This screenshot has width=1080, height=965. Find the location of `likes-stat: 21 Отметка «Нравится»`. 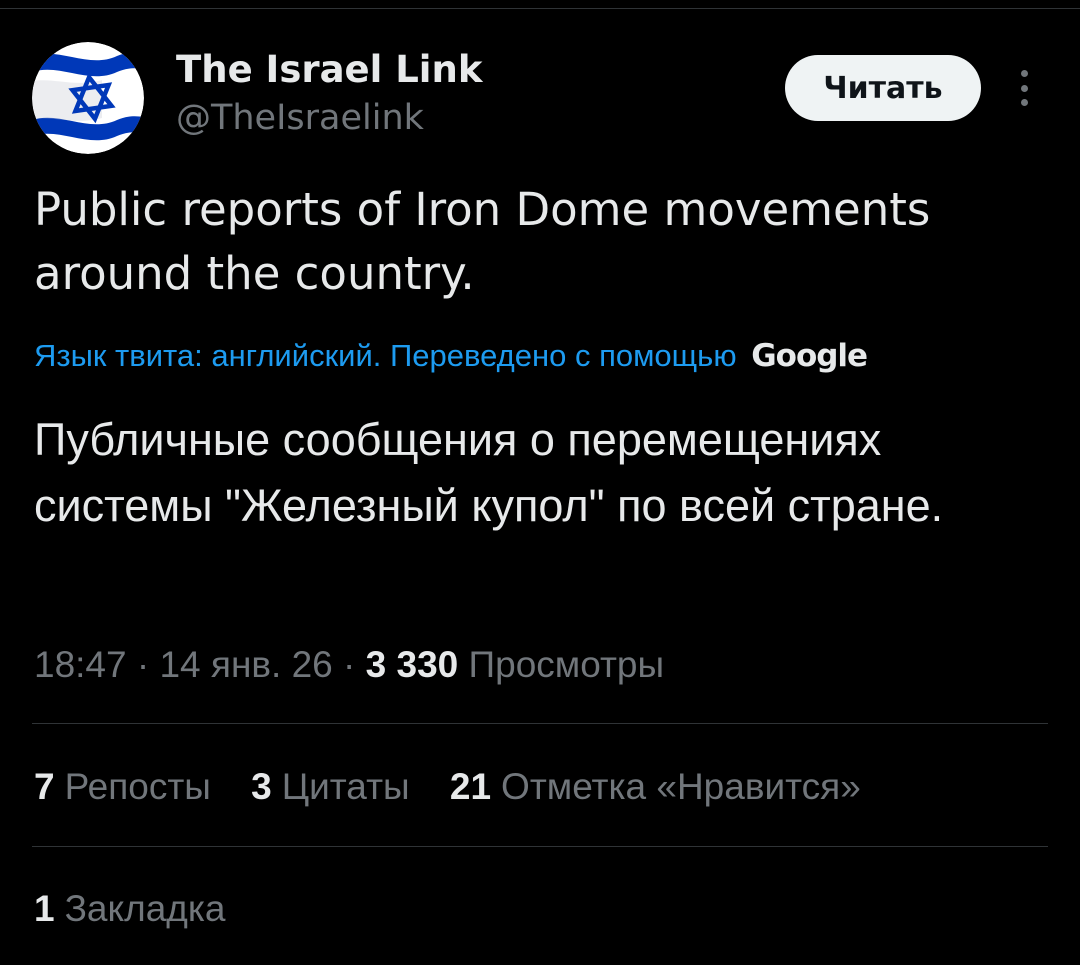

likes-stat: 21 Отметка «Нравится» is located at coordinates (655, 787).